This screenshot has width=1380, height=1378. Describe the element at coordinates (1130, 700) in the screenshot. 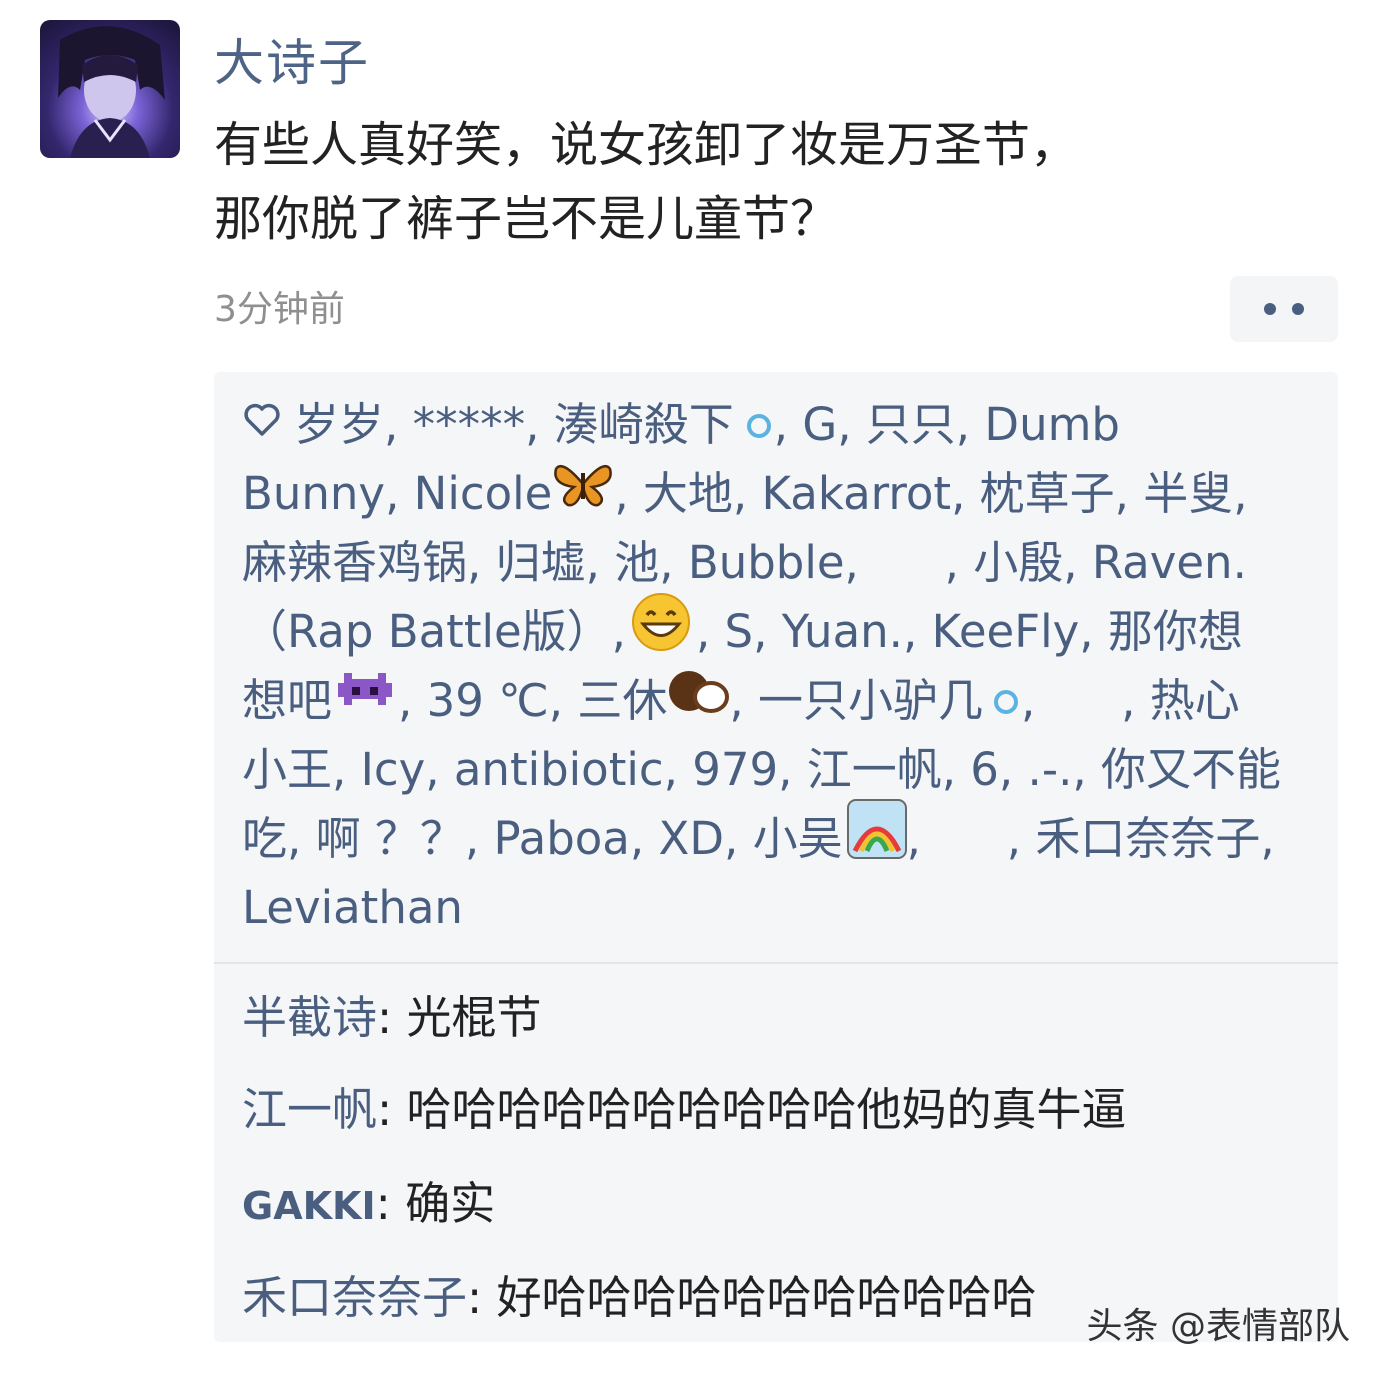

I see `likes-text: , , 热心` at that location.